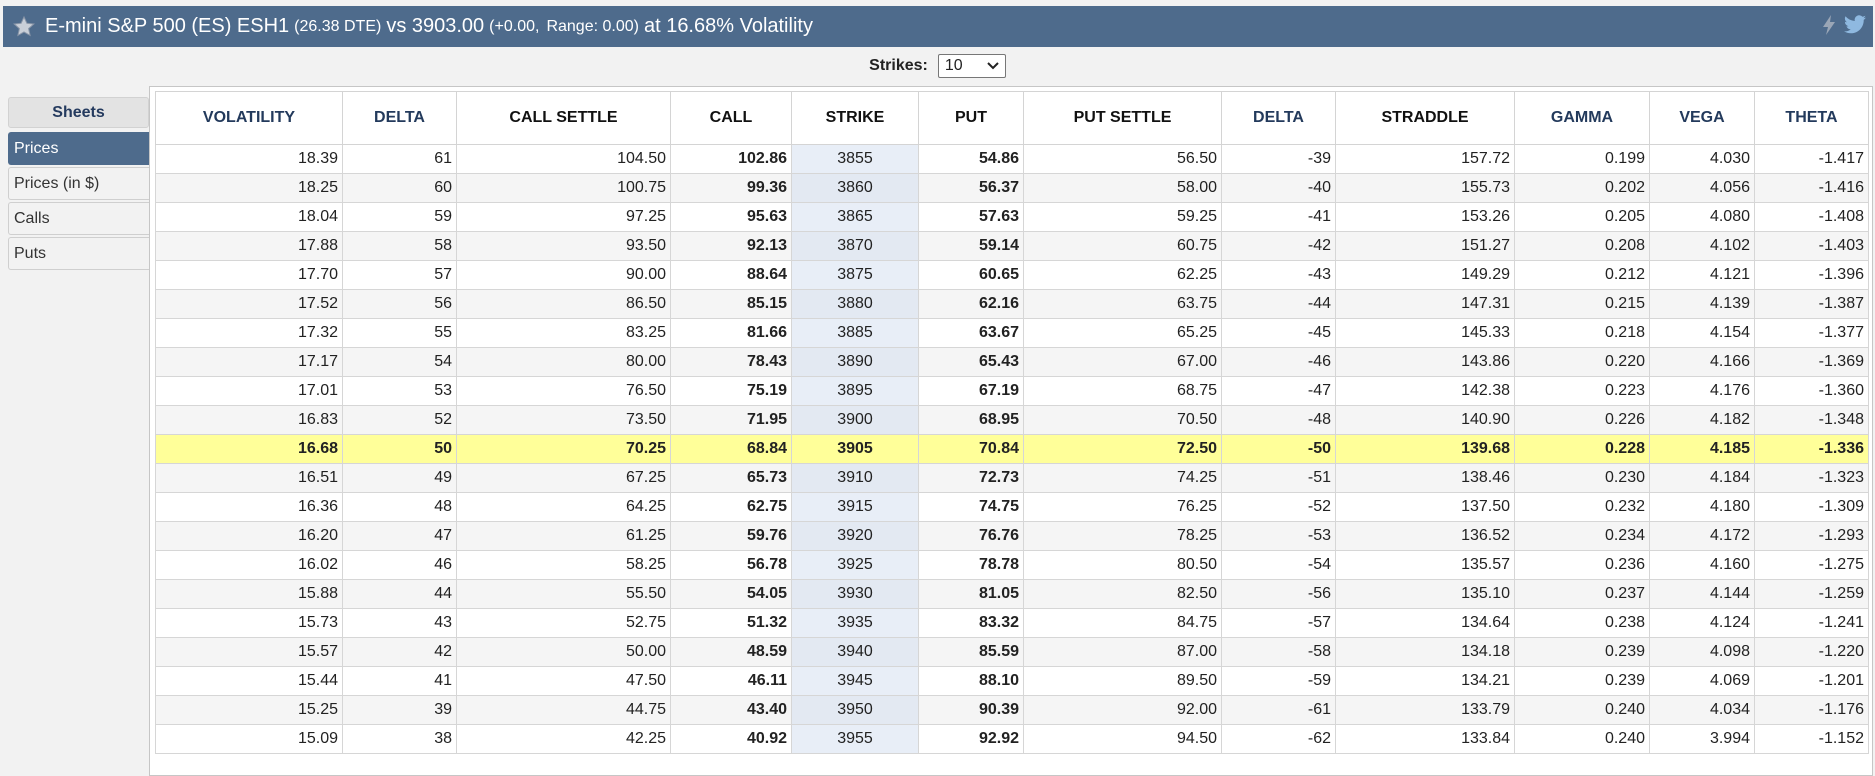 This screenshot has height=776, width=1875. I want to click on cell-put-delta: -44, so click(1278, 304).